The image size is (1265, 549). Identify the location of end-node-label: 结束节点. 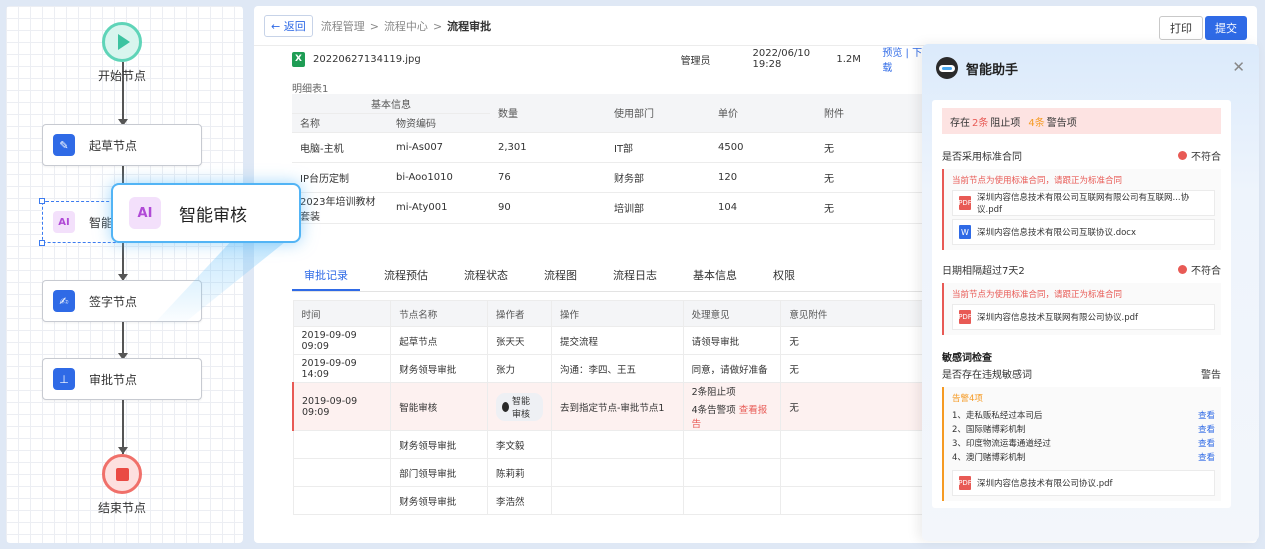
(121, 508).